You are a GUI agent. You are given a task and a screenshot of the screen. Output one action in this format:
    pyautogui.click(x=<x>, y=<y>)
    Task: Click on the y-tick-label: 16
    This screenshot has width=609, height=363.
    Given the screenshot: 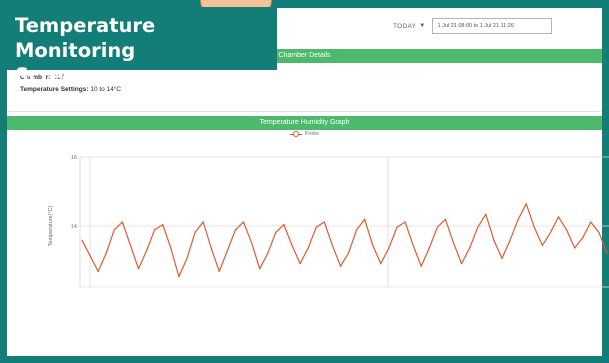 What is the action you would take?
    pyautogui.click(x=74, y=158)
    